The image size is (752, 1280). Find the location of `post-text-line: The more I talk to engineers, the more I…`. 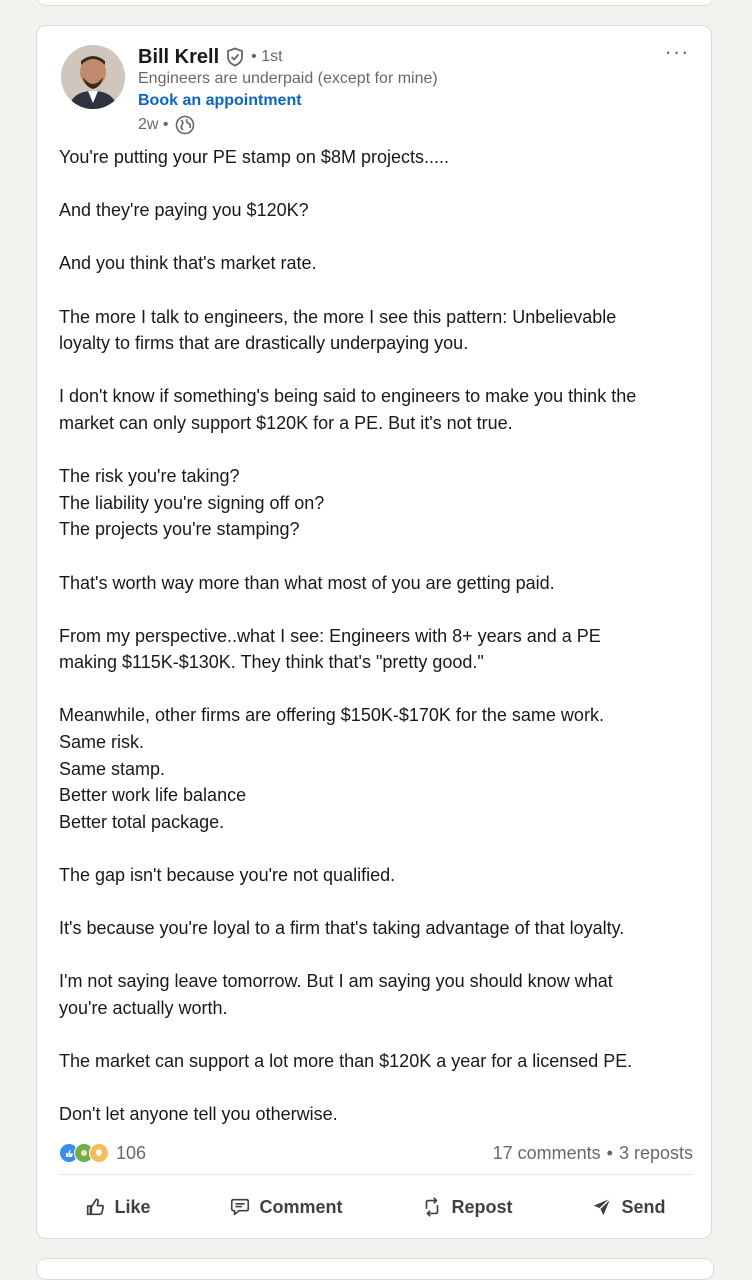

post-text-line: The more I talk to engineers, the more I… is located at coordinates (338, 316).